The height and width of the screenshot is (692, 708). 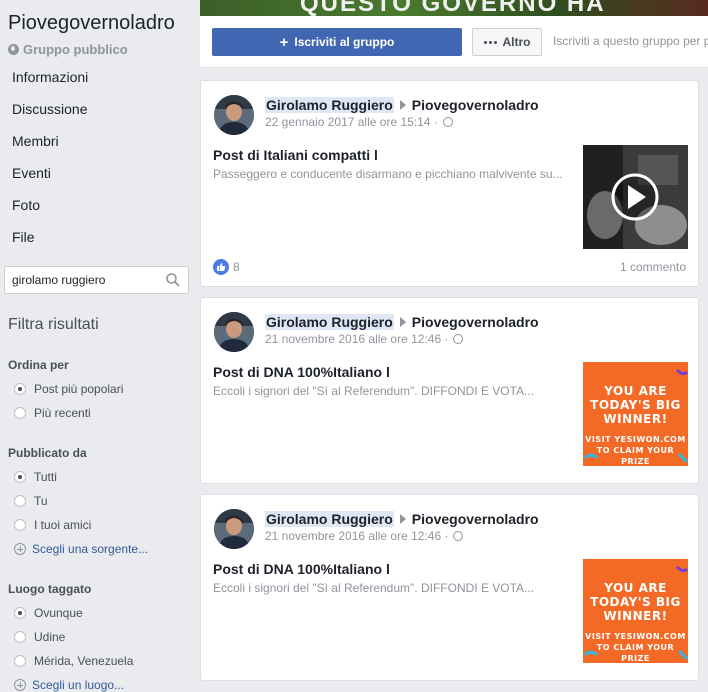 I want to click on location-udine: Udine, so click(x=39, y=637).